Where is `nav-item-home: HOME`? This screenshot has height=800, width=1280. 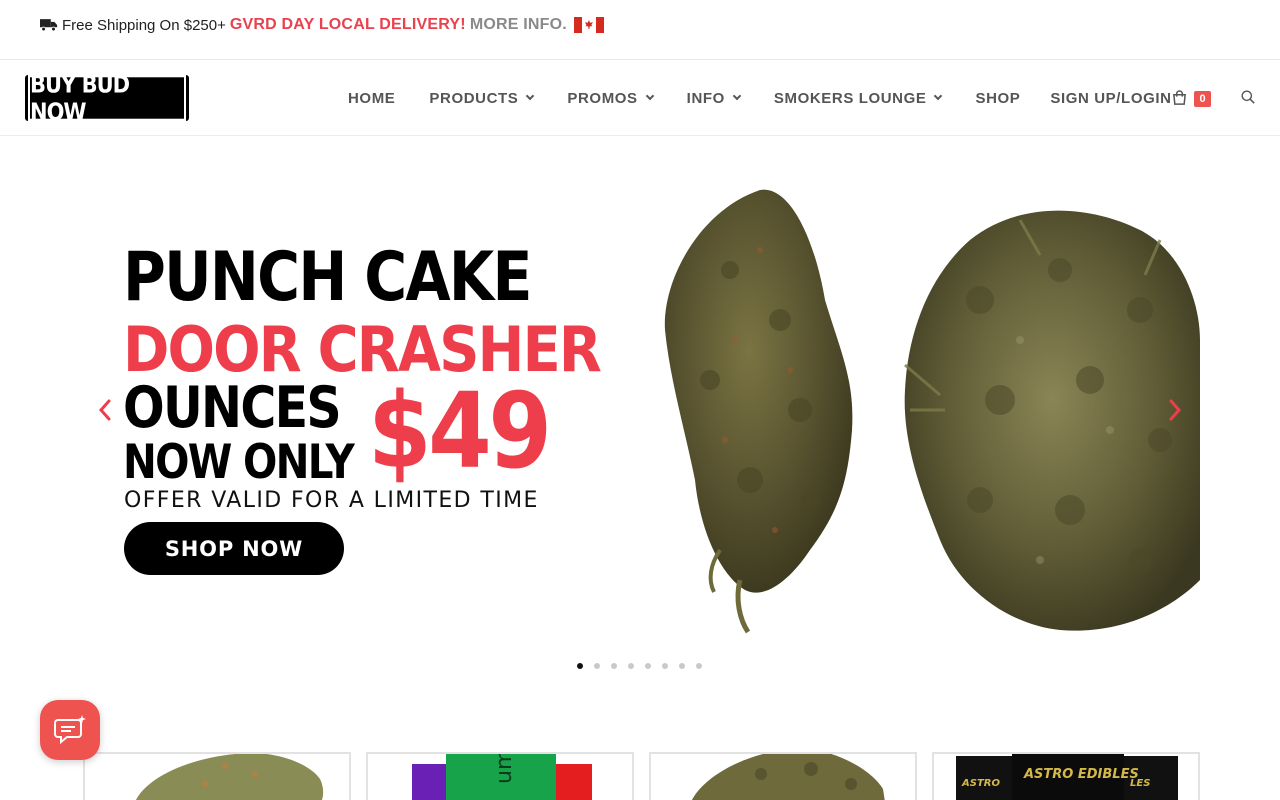
nav-item-home: HOME is located at coordinates (371, 98).